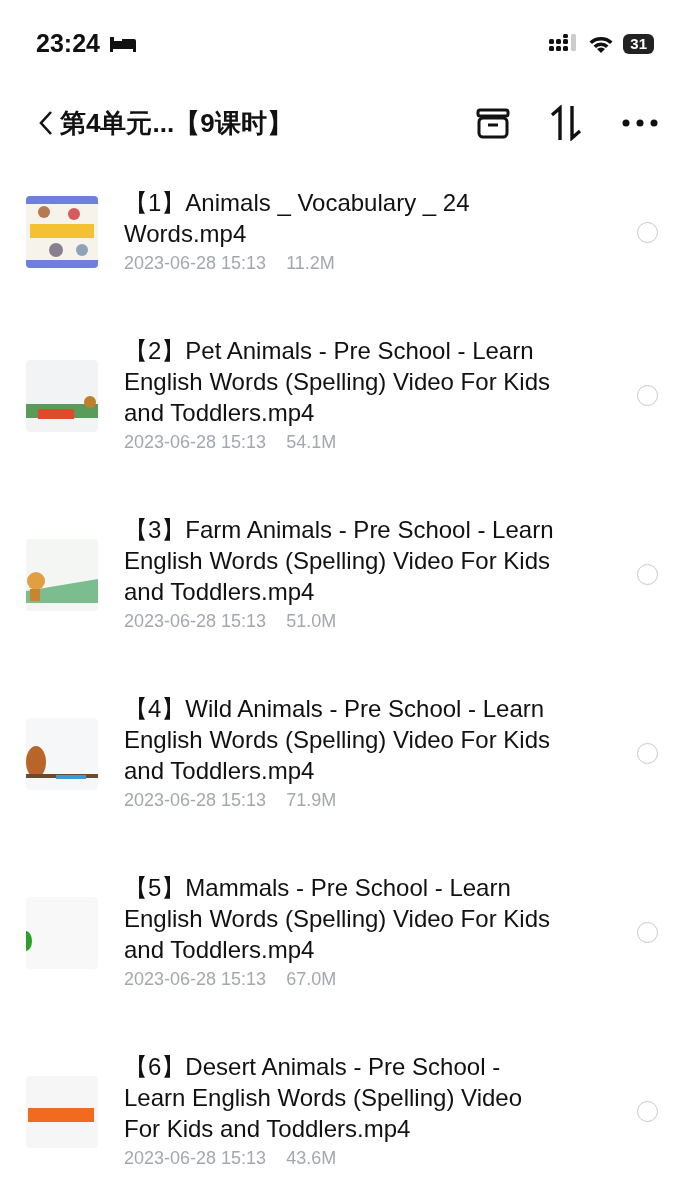 The width and height of the screenshot is (688, 1200). What do you see at coordinates (337, 919) in the screenshot?
I see `file-name: 【5】Mammals - Pre School - Learn English Words (Spelling) Video For Kids and Toddlers.mp4` at bounding box center [337, 919].